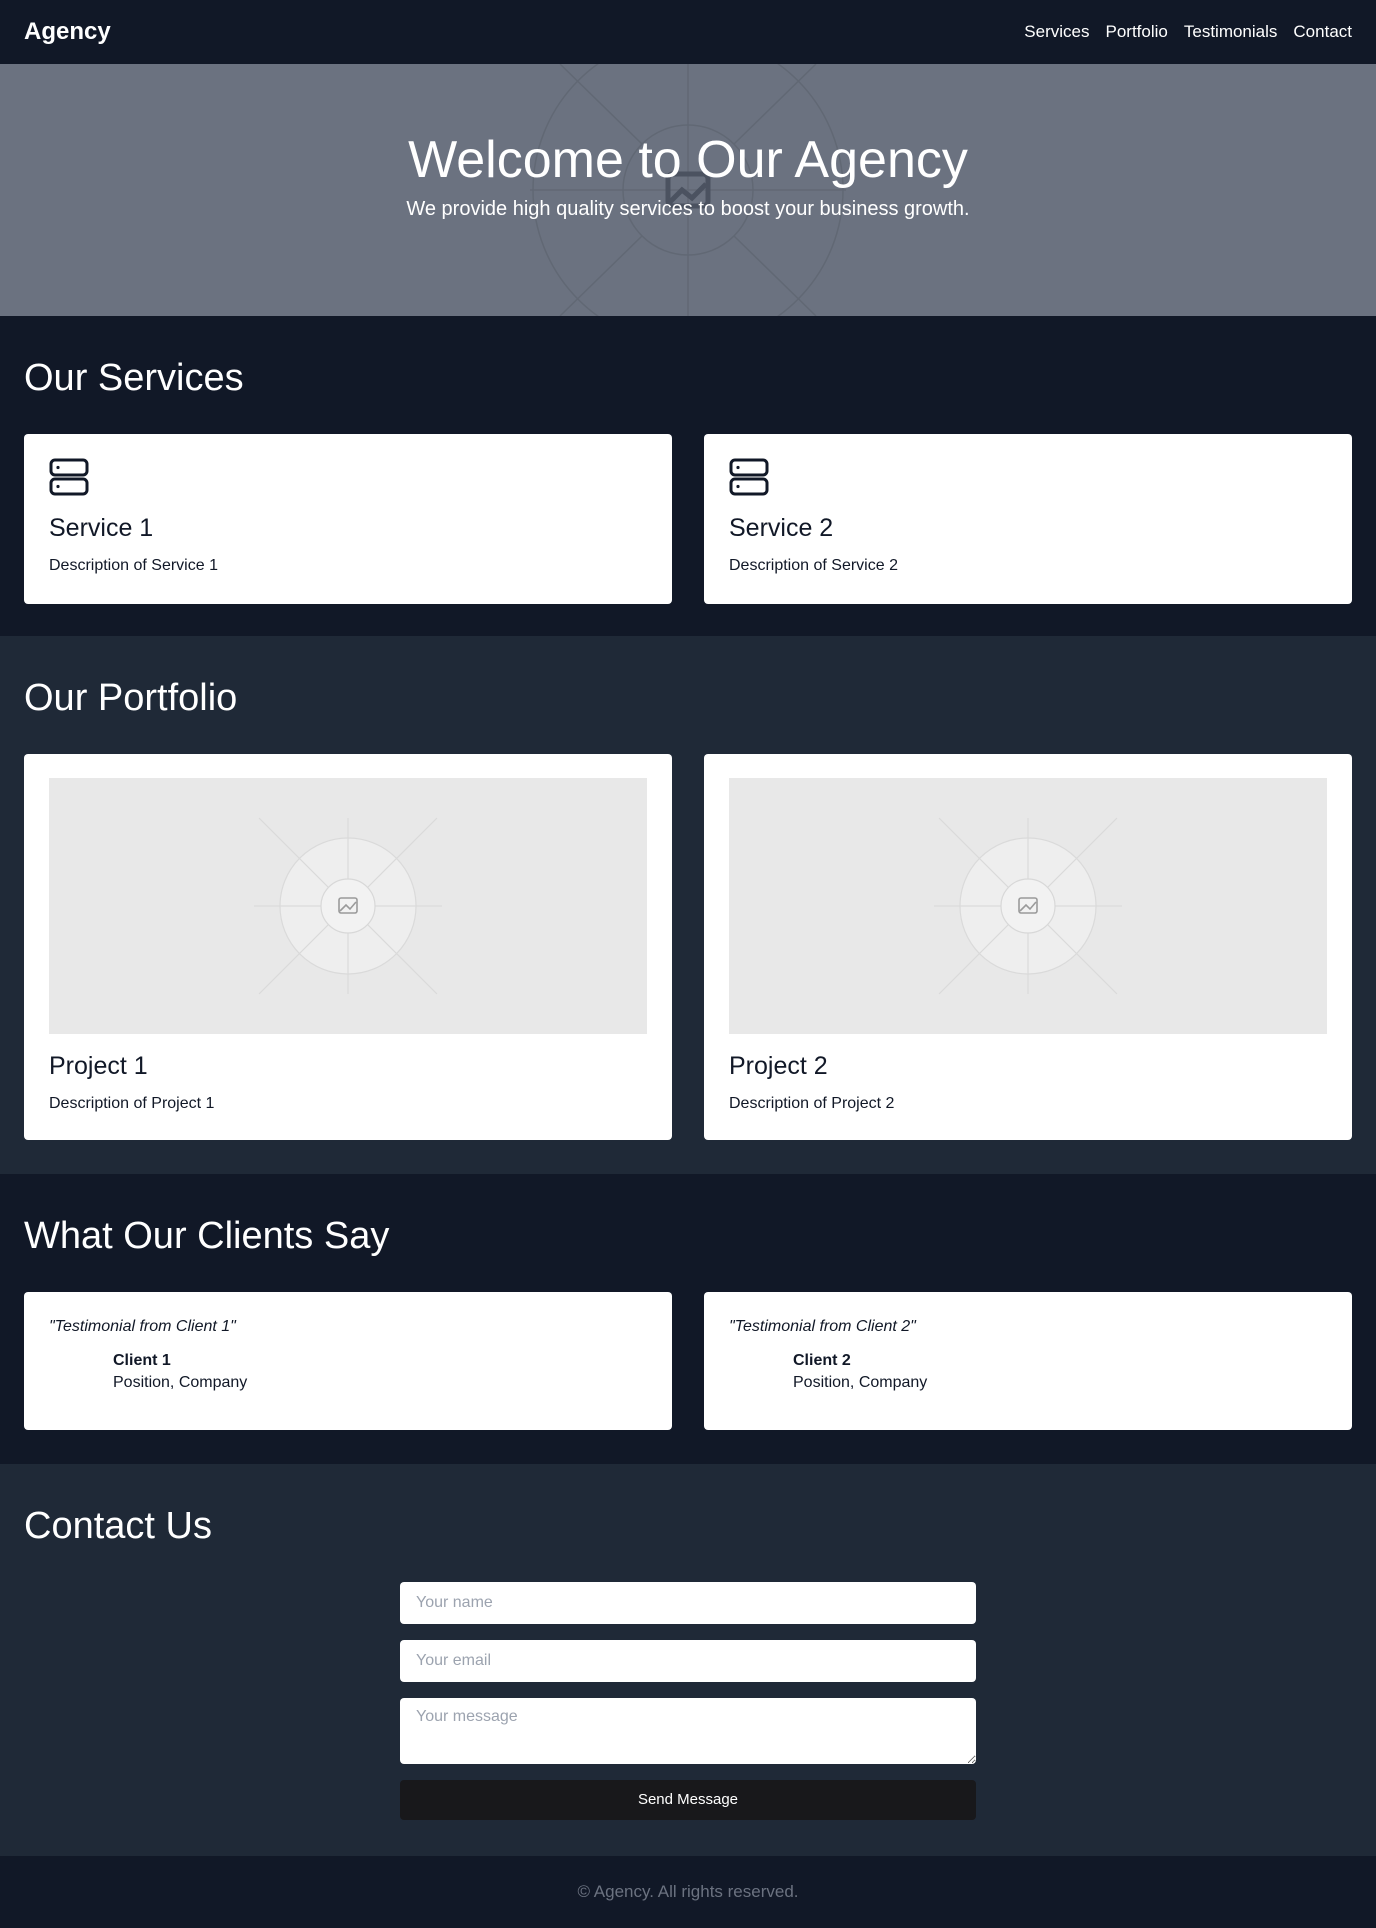  What do you see at coordinates (1322, 32) in the screenshot?
I see `nav-link-contact: Contact` at bounding box center [1322, 32].